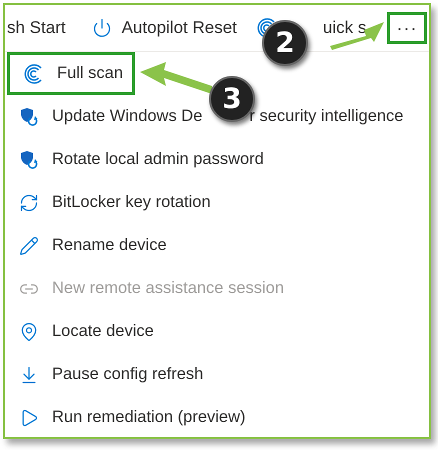 The image size is (438, 450). I want to click on more-options-button: ···, so click(407, 28).